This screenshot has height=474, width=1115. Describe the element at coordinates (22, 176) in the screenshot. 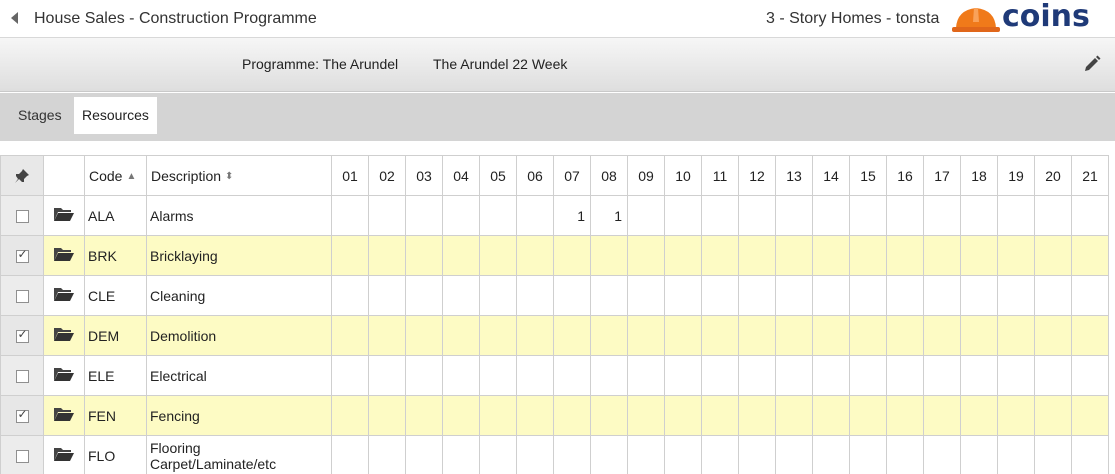

I see `pin-icon` at that location.